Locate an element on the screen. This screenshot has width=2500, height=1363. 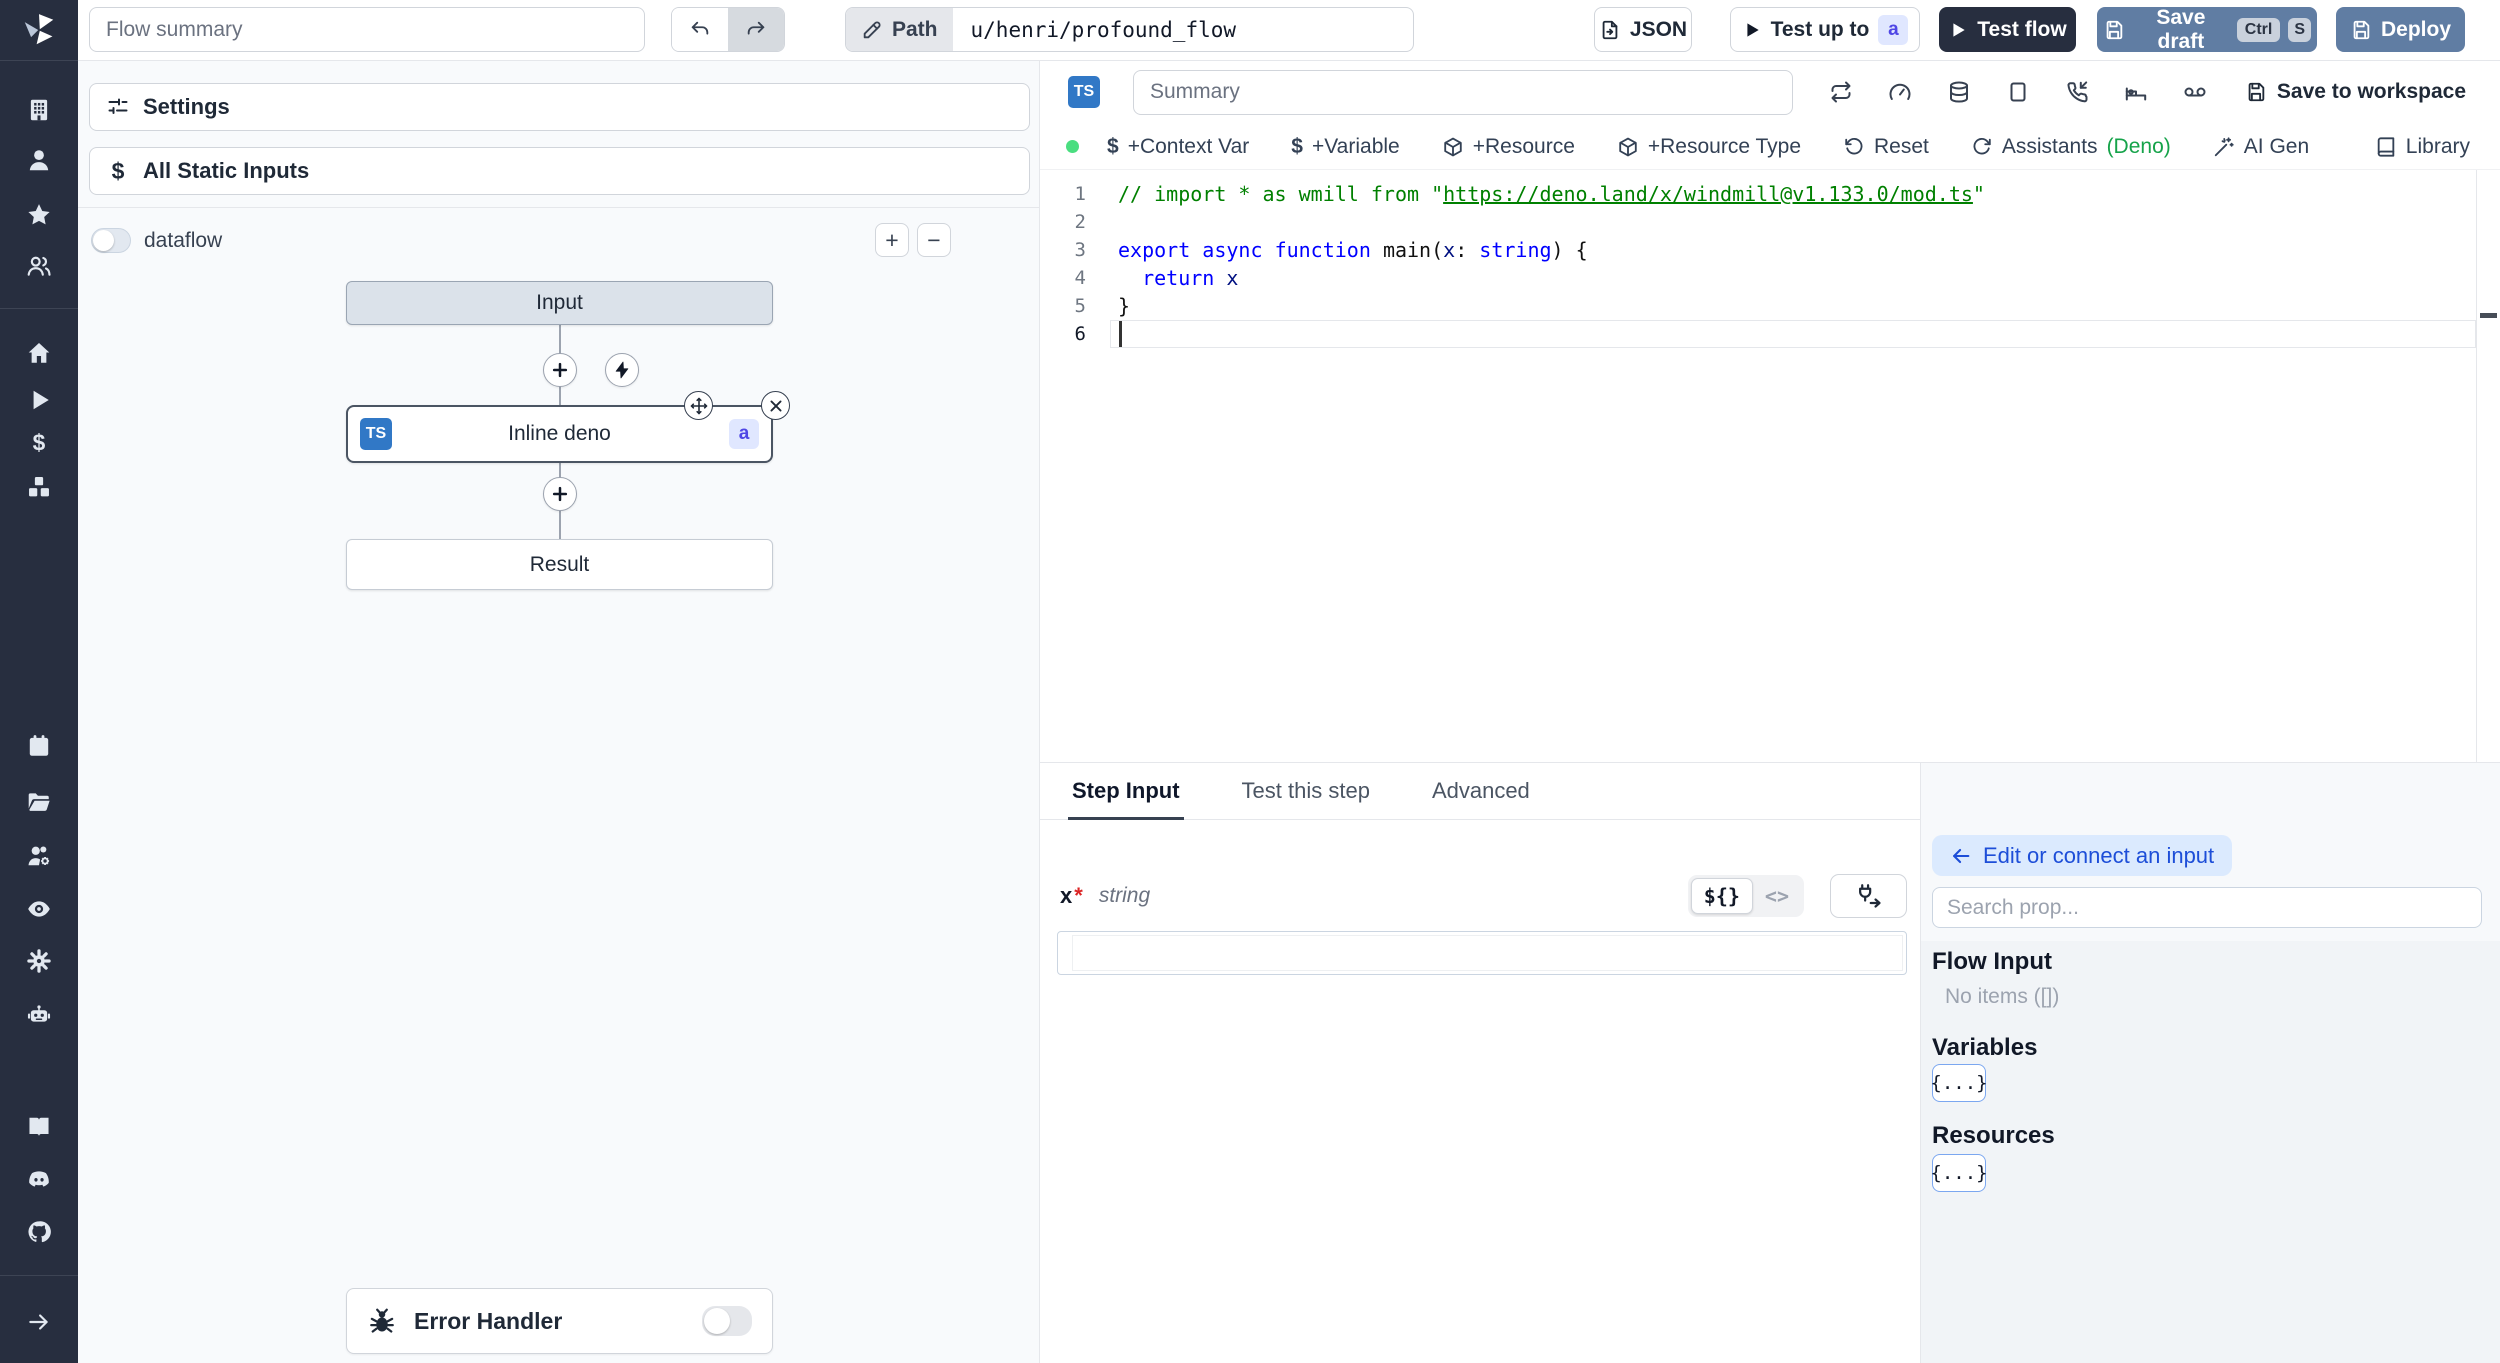
reset-button: Reset is located at coordinates (1886, 147).